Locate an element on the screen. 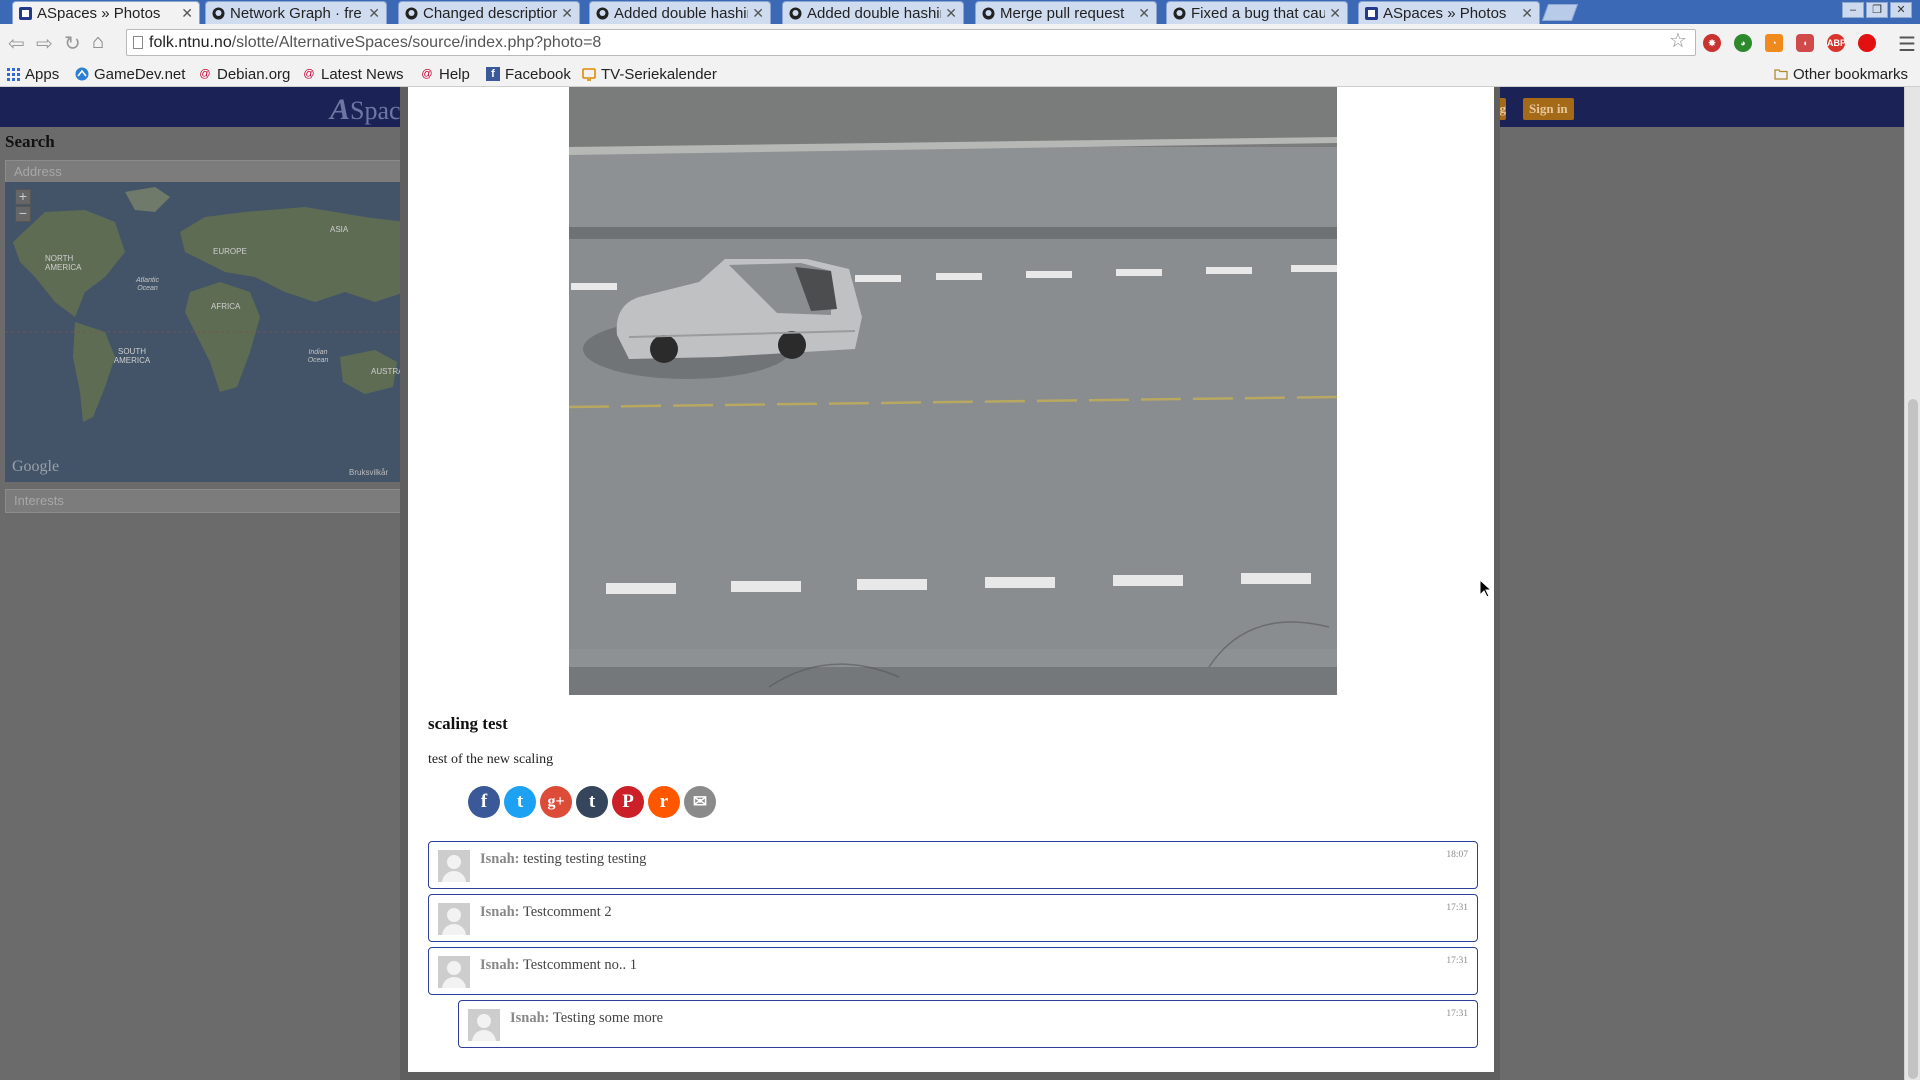 This screenshot has height=1080, width=1920. zoom-out-button: − is located at coordinates (23, 214).